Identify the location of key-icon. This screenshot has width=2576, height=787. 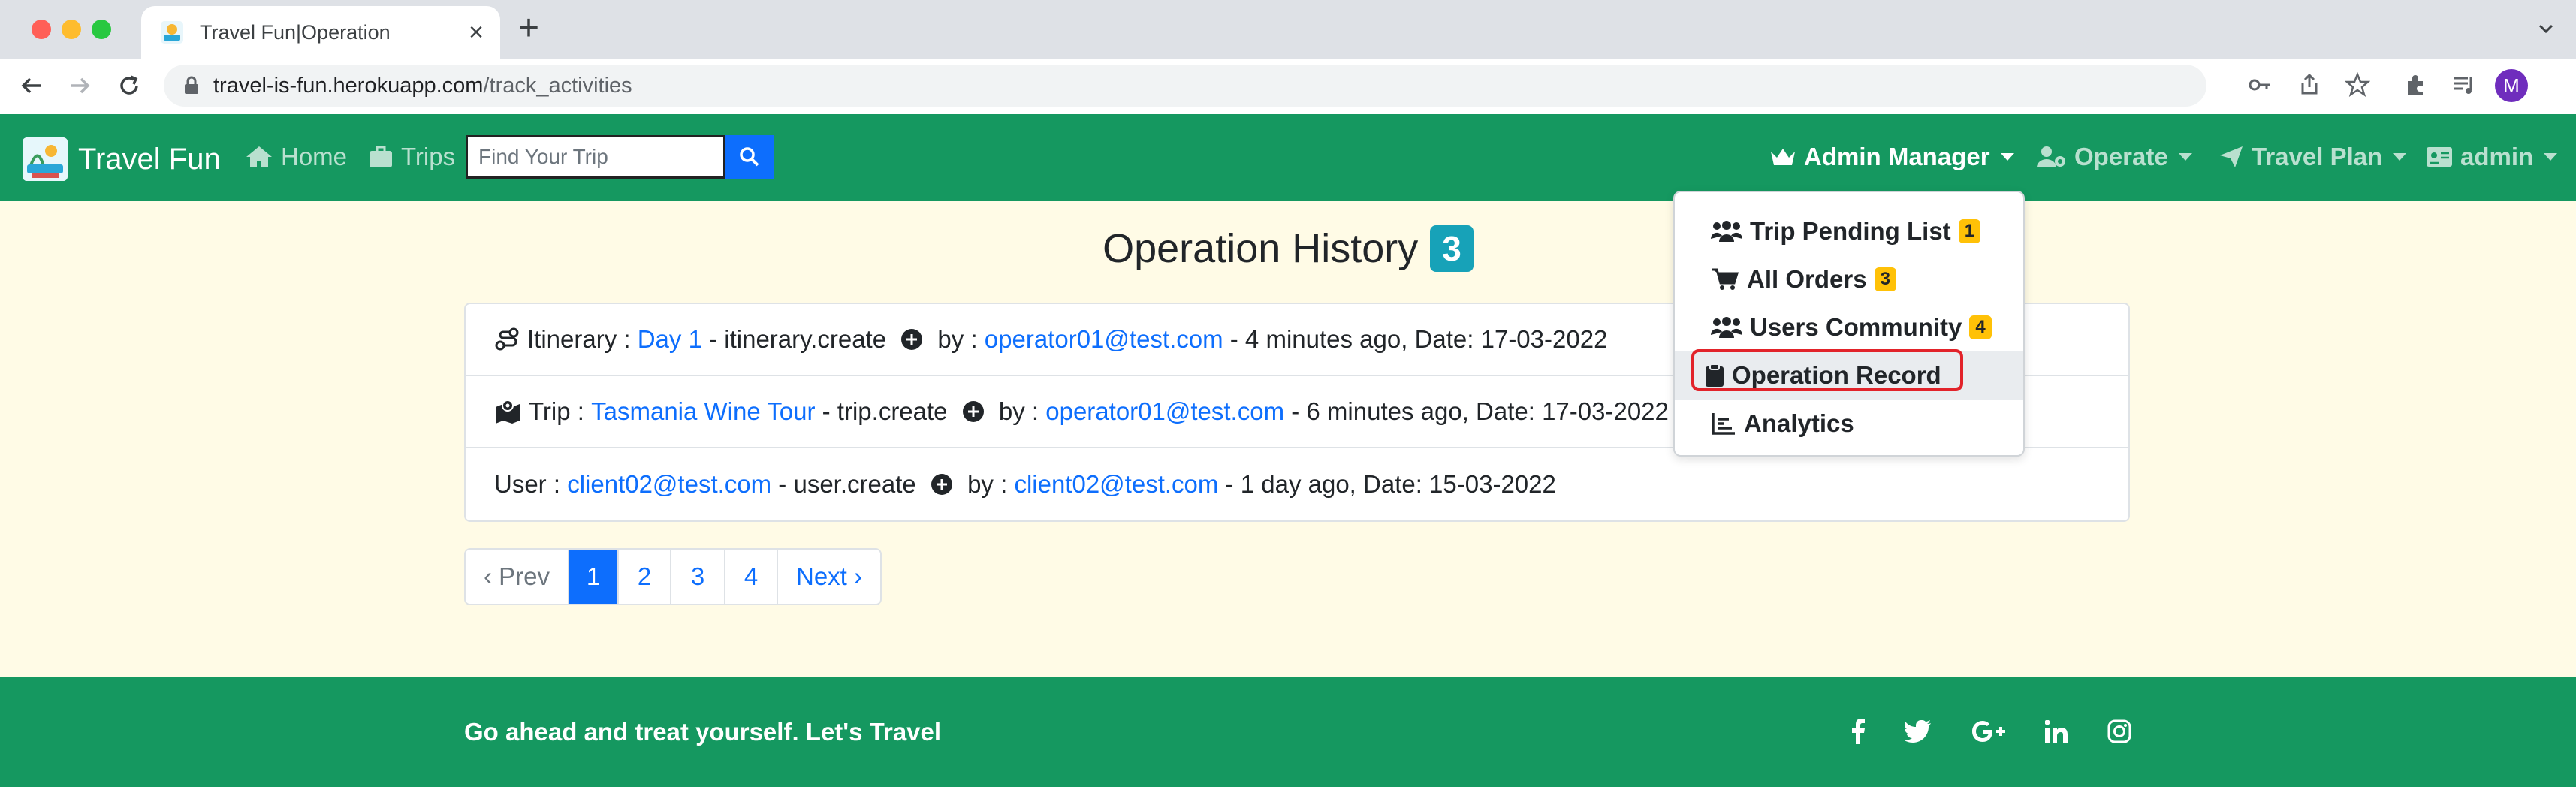
(2260, 85).